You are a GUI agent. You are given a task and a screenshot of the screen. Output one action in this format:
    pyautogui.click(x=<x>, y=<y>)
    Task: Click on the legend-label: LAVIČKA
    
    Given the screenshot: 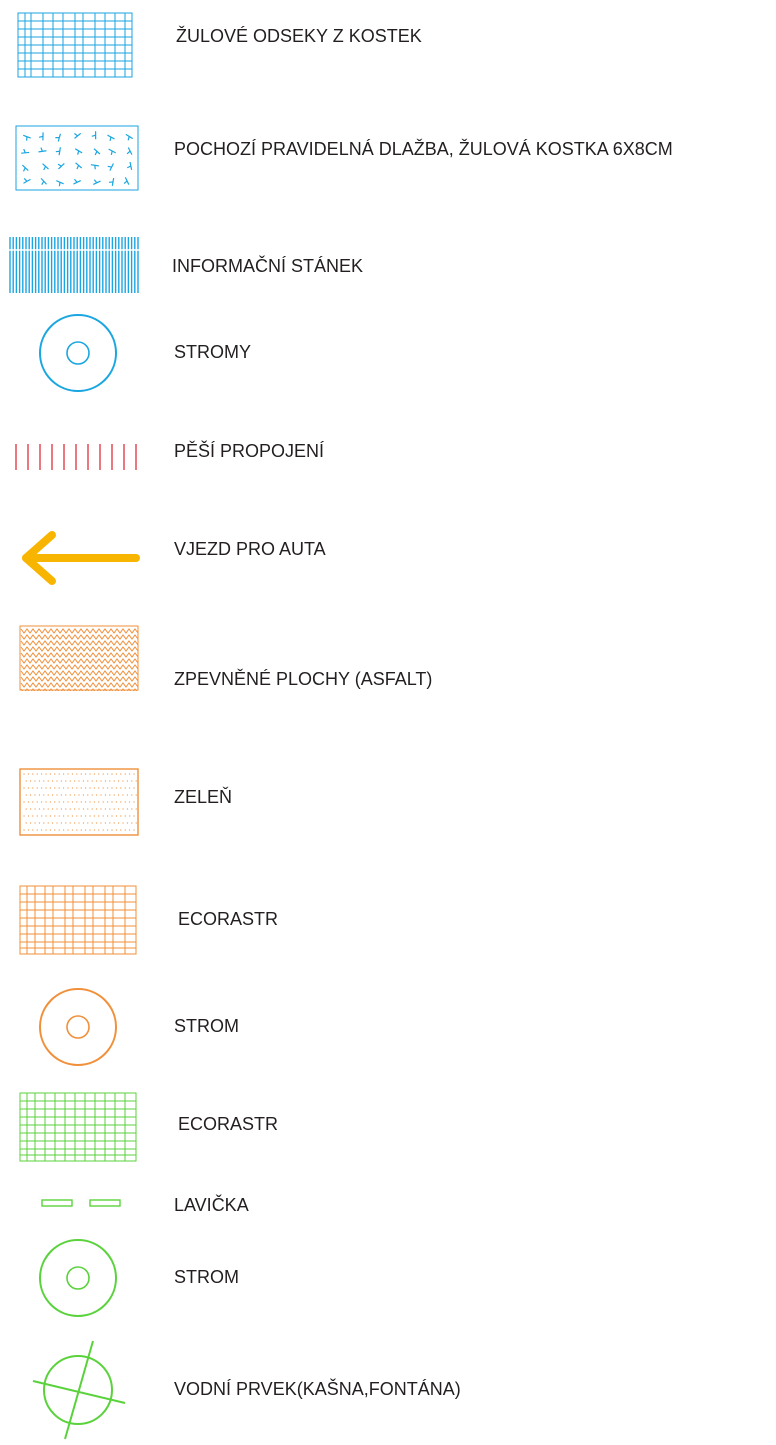 What is the action you would take?
    pyautogui.click(x=211, y=1205)
    